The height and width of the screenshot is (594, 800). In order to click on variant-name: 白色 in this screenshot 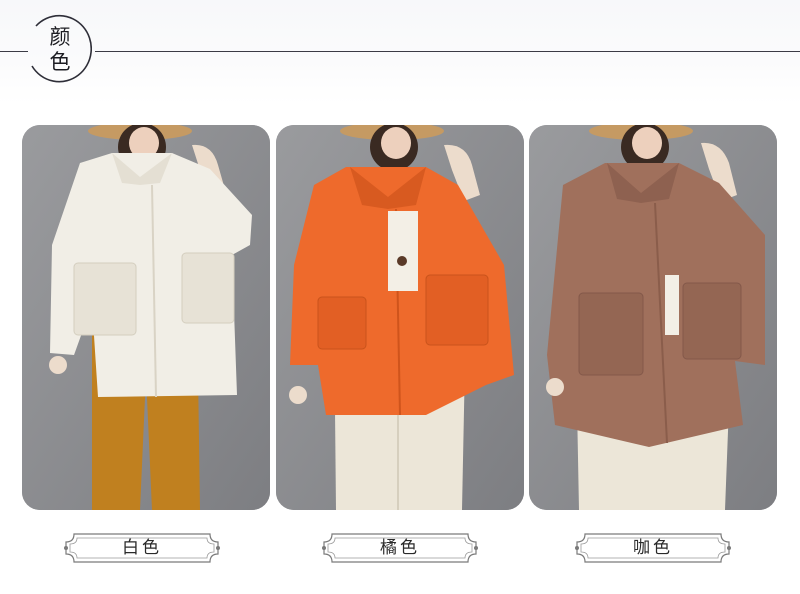, I will do `click(142, 548)`.